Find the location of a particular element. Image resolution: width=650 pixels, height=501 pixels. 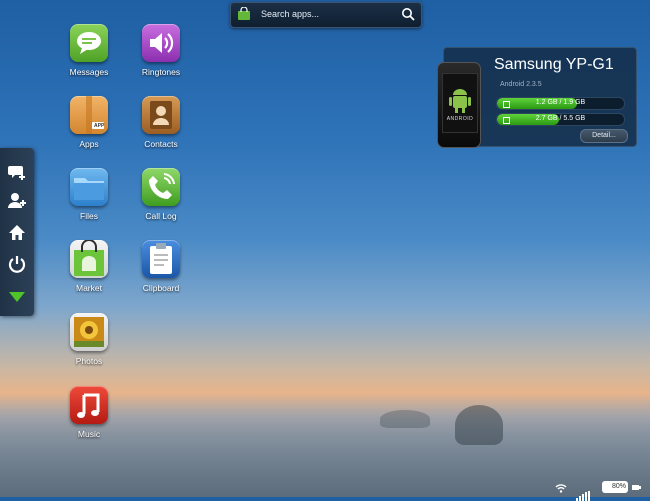

left-toolbar is located at coordinates (17, 232).